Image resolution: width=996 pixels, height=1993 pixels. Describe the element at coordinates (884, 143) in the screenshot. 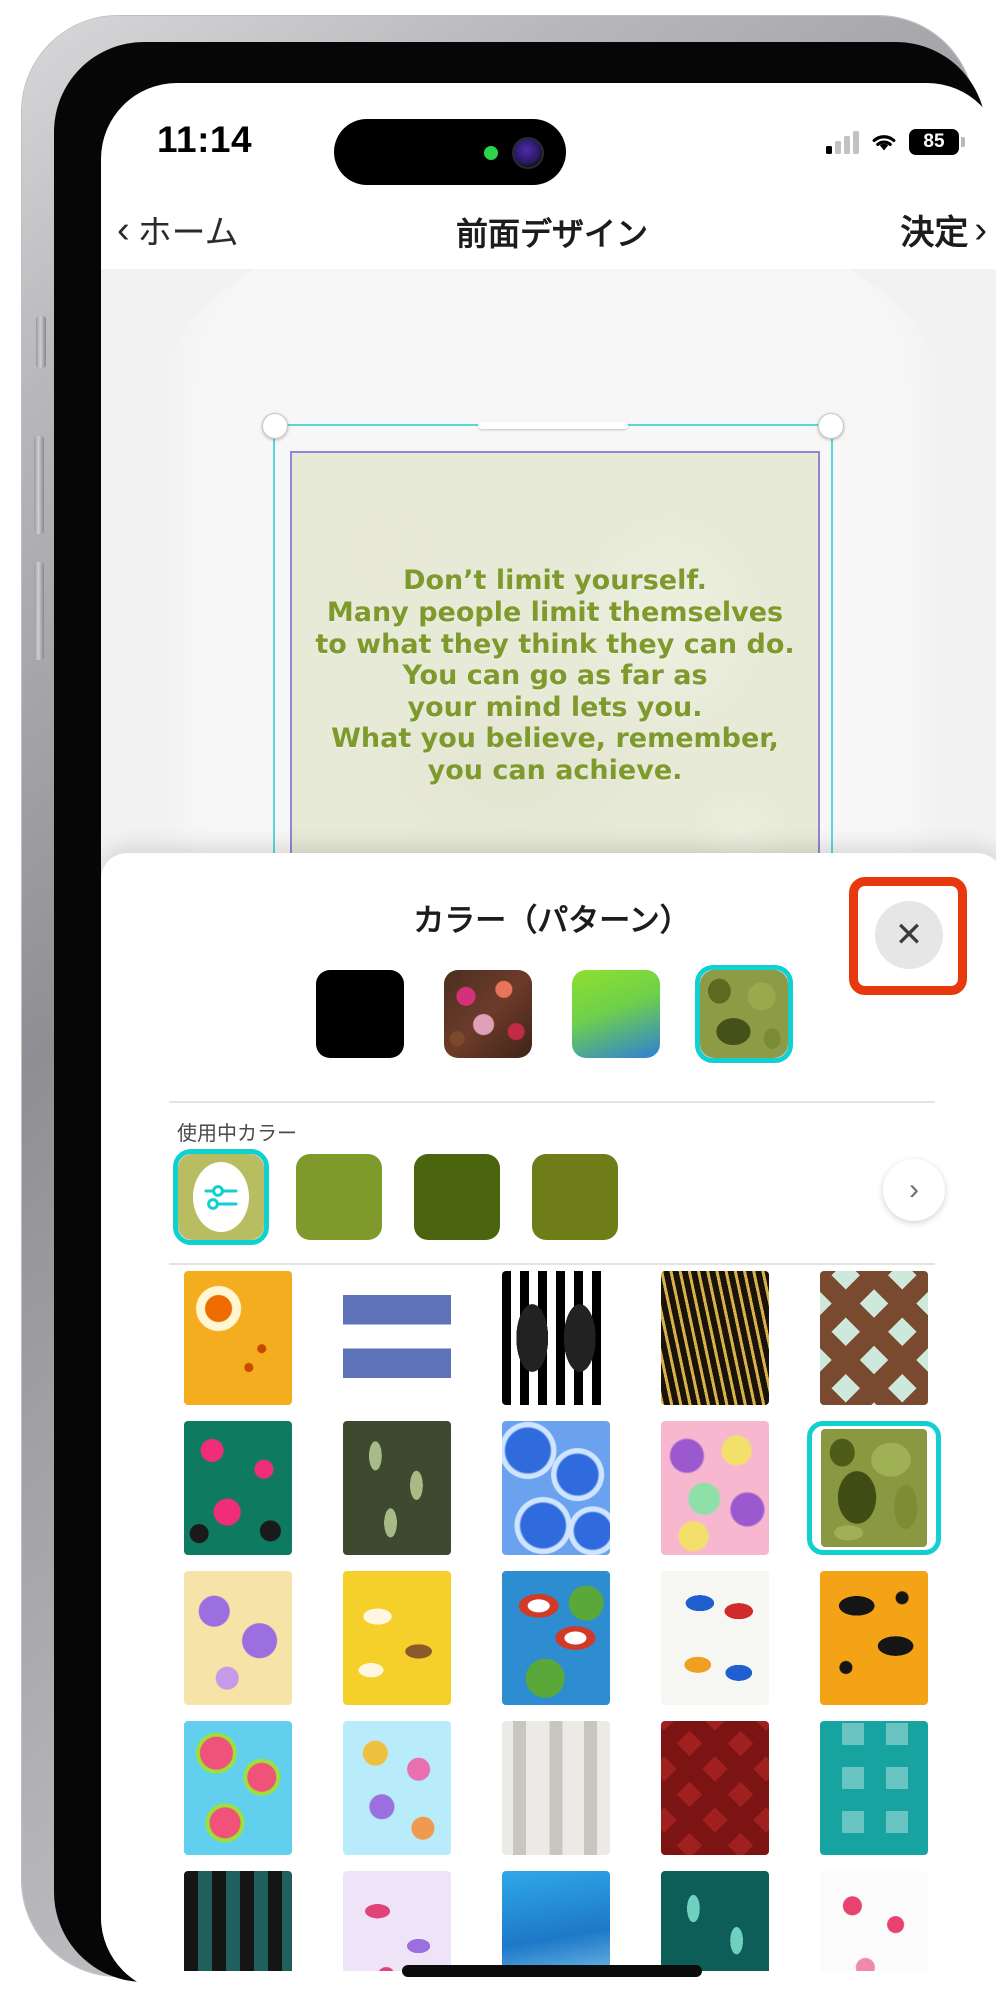

I see `wifi-icon` at that location.